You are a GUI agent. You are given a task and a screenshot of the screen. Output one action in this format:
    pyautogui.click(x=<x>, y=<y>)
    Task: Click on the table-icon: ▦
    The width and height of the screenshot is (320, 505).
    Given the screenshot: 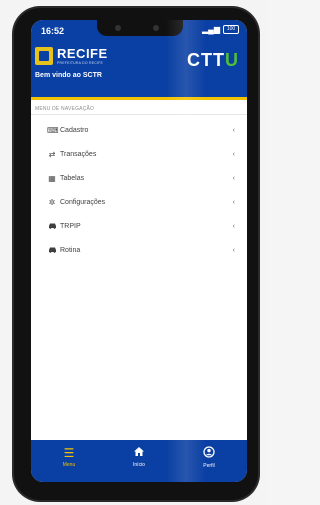 What is the action you would take?
    pyautogui.click(x=52, y=178)
    